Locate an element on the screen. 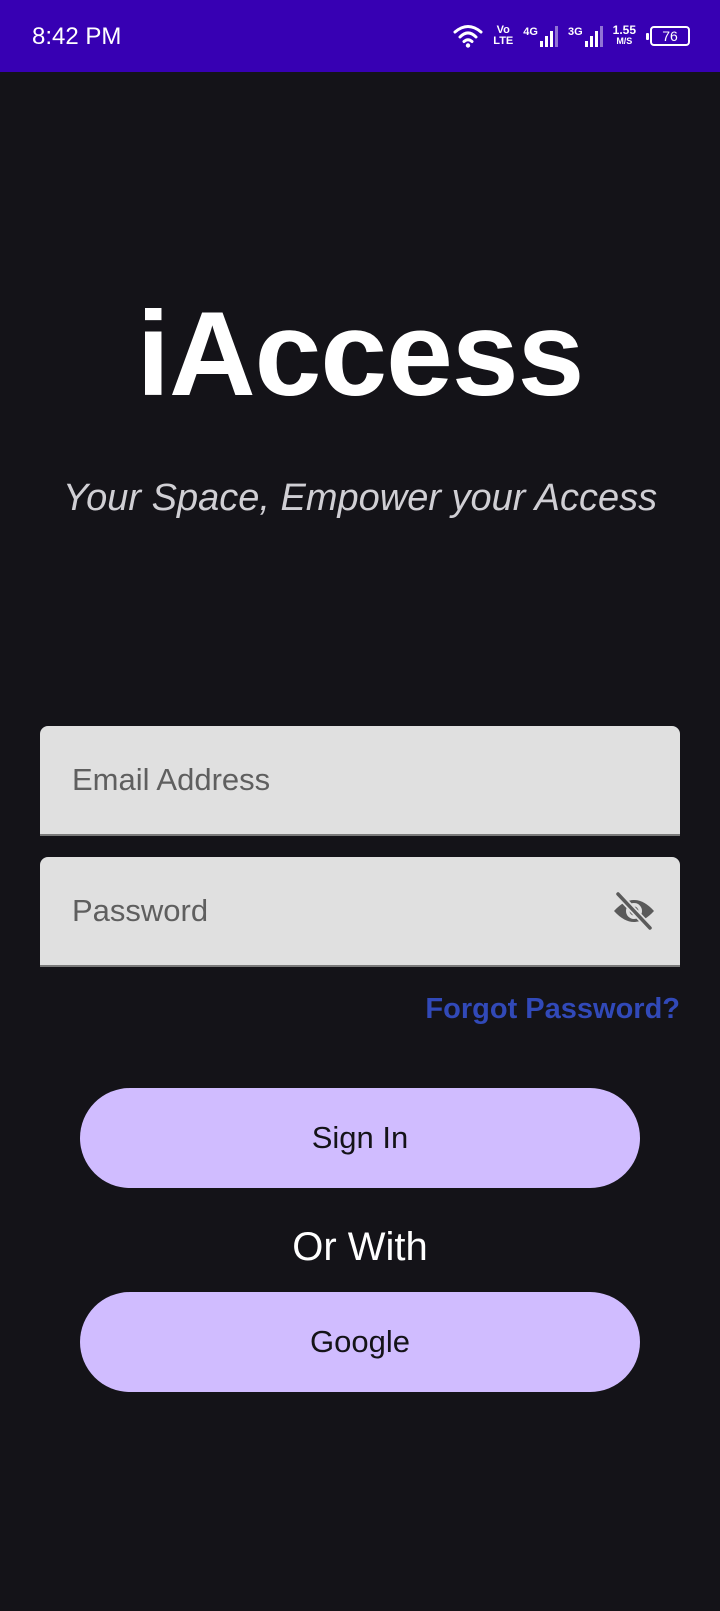 The height and width of the screenshot is (1611, 720). volte-bottom-label: LTE is located at coordinates (503, 41).